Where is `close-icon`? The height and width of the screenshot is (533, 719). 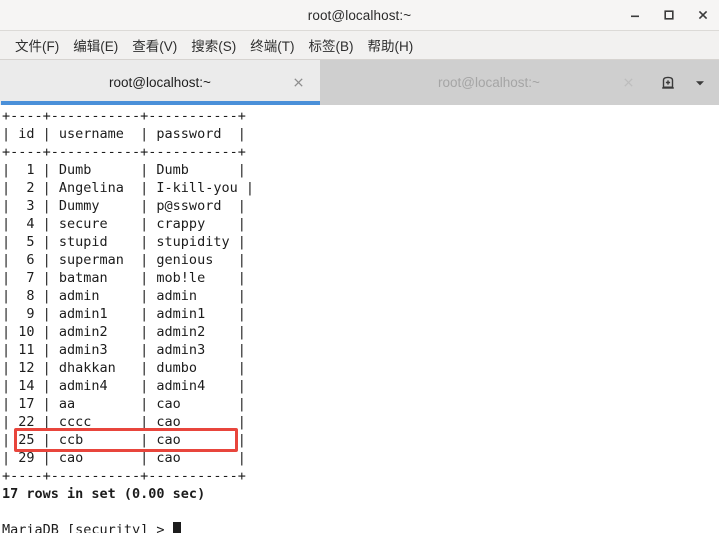 close-icon is located at coordinates (703, 15).